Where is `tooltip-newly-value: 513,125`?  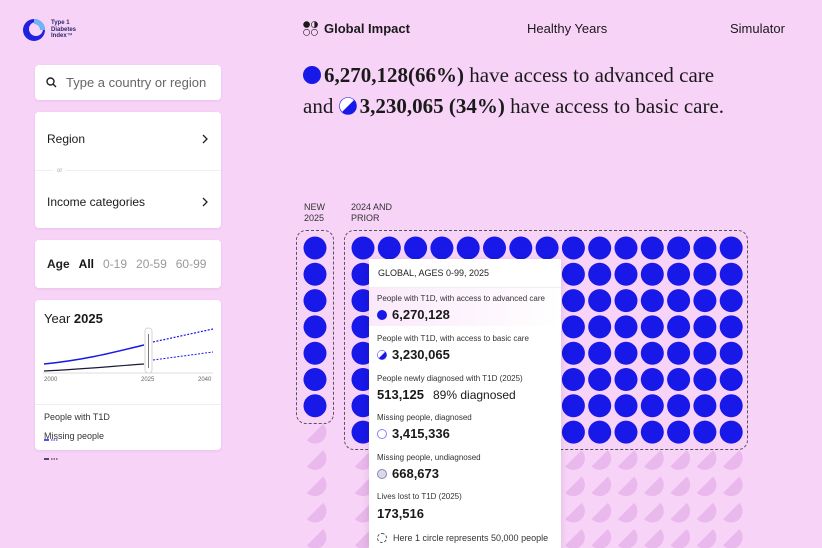 tooltip-newly-value: 513,125 is located at coordinates (400, 394).